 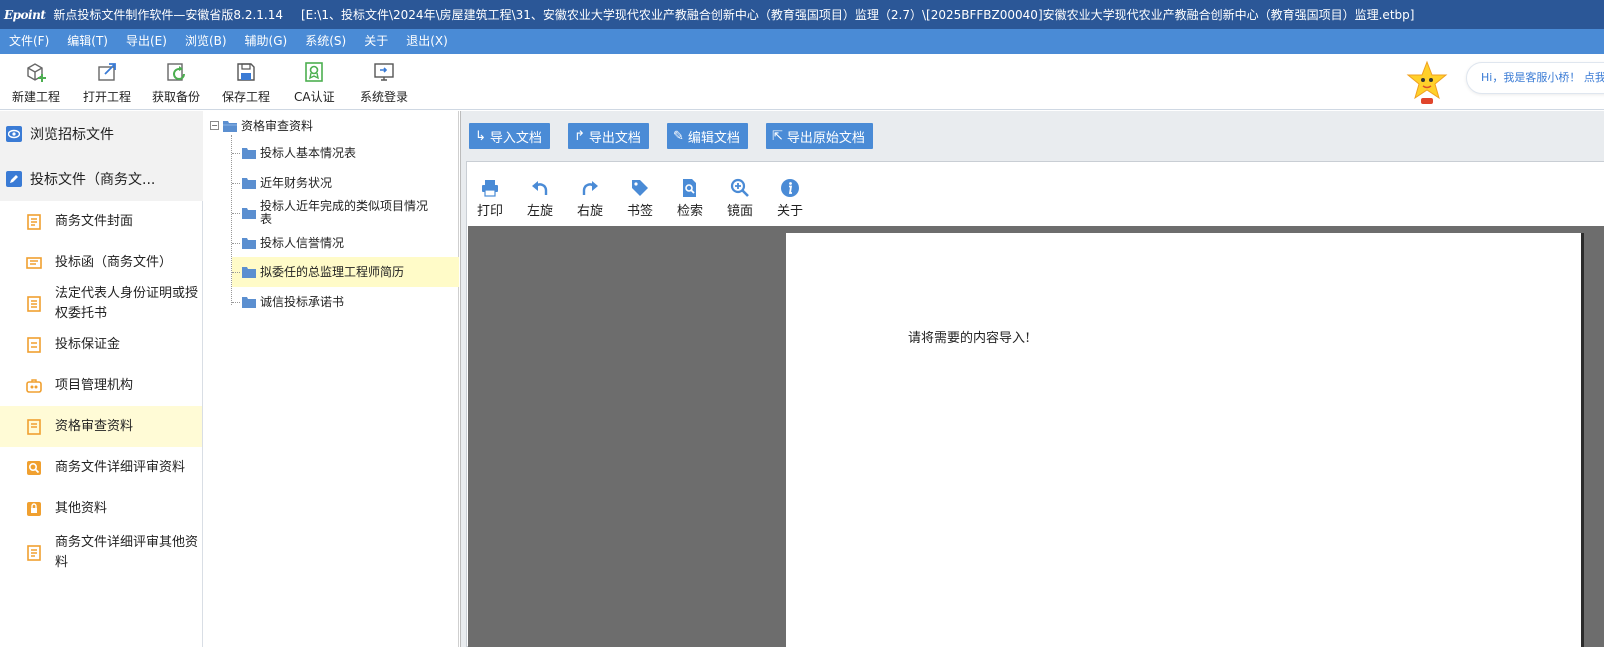 What do you see at coordinates (266, 41) in the screenshot?
I see `menu-assist: 辅助(G)` at bounding box center [266, 41].